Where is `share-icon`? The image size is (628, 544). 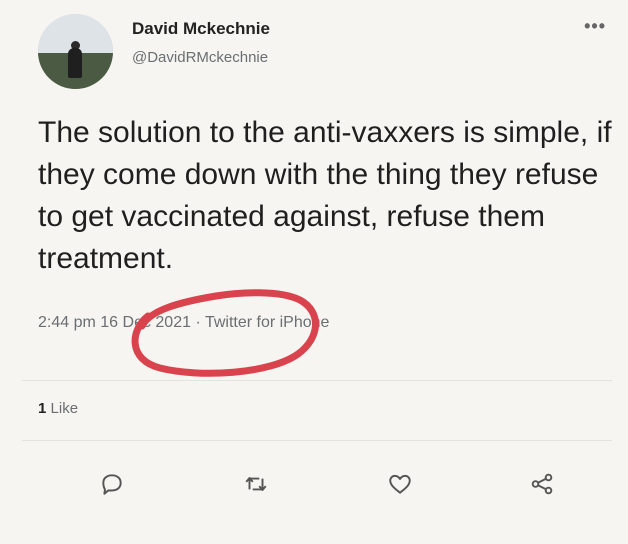 share-icon is located at coordinates (542, 484).